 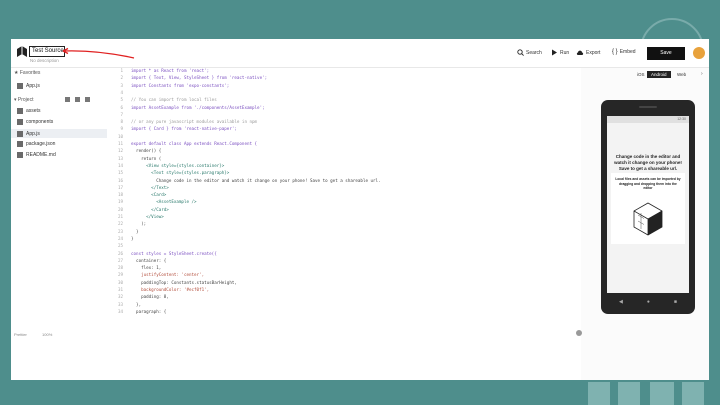 What do you see at coordinates (648, 119) in the screenshot?
I see `status-bar: 12:30` at bounding box center [648, 119].